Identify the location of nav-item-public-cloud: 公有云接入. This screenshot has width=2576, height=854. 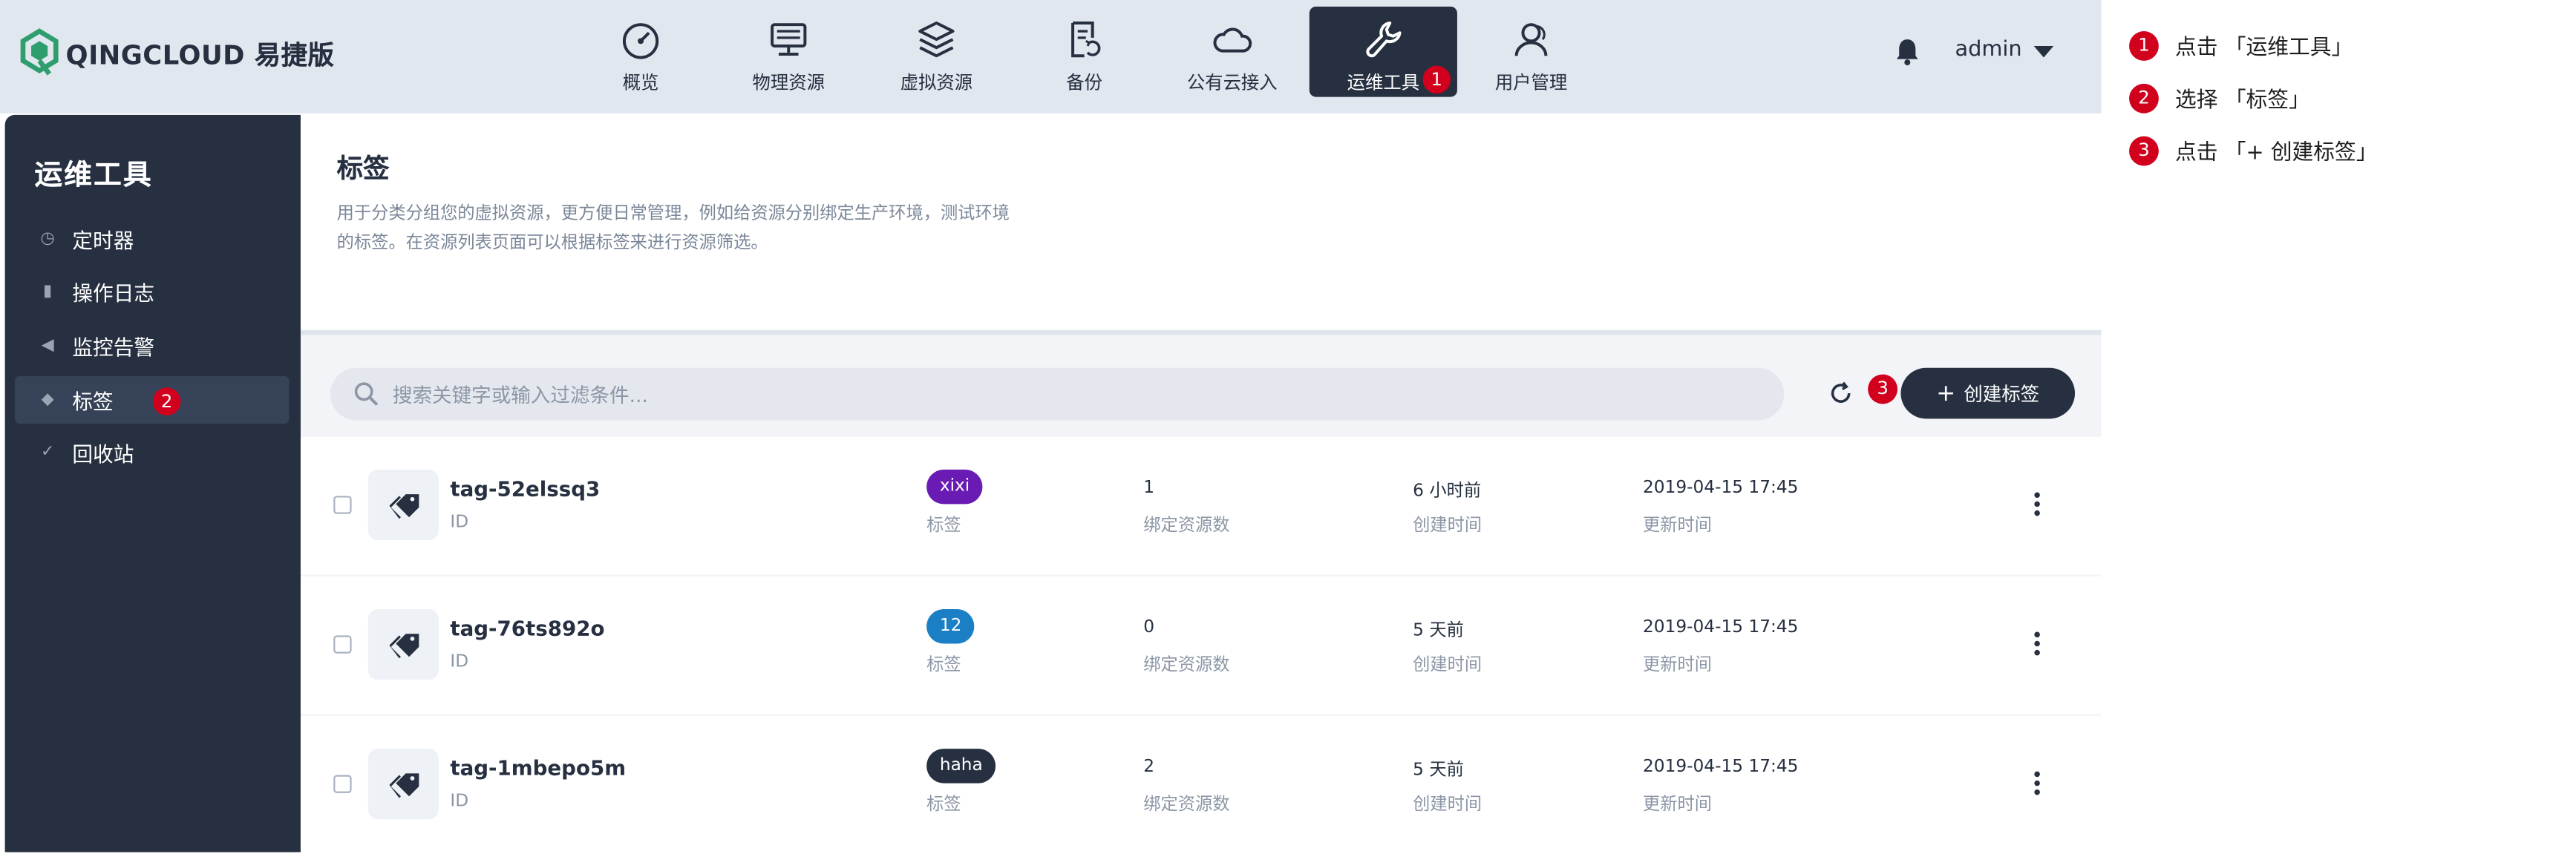
(1232, 52).